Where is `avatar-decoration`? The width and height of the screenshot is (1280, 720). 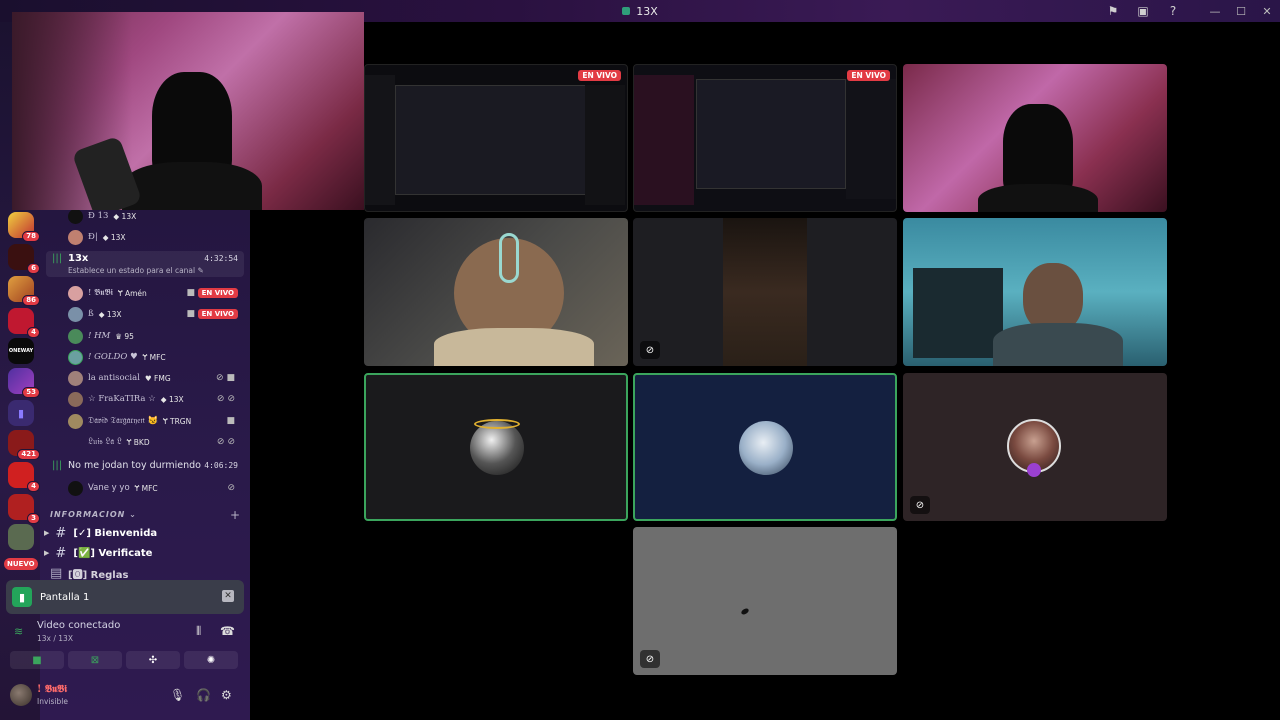 avatar-decoration is located at coordinates (1034, 470).